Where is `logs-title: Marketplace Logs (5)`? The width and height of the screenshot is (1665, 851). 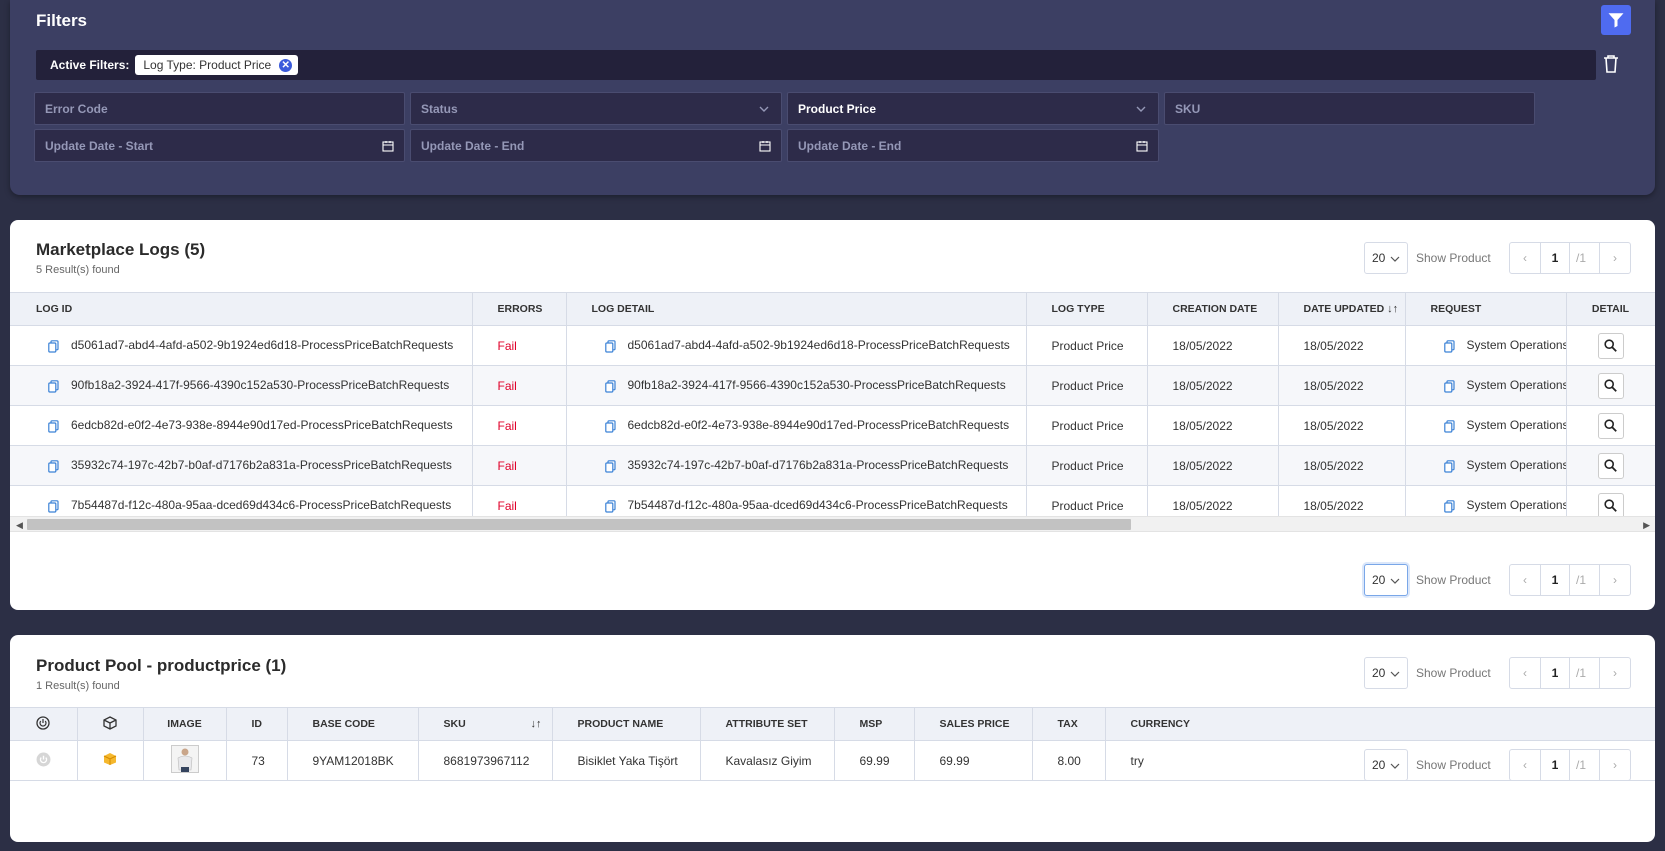
logs-title: Marketplace Logs (5) is located at coordinates (121, 249).